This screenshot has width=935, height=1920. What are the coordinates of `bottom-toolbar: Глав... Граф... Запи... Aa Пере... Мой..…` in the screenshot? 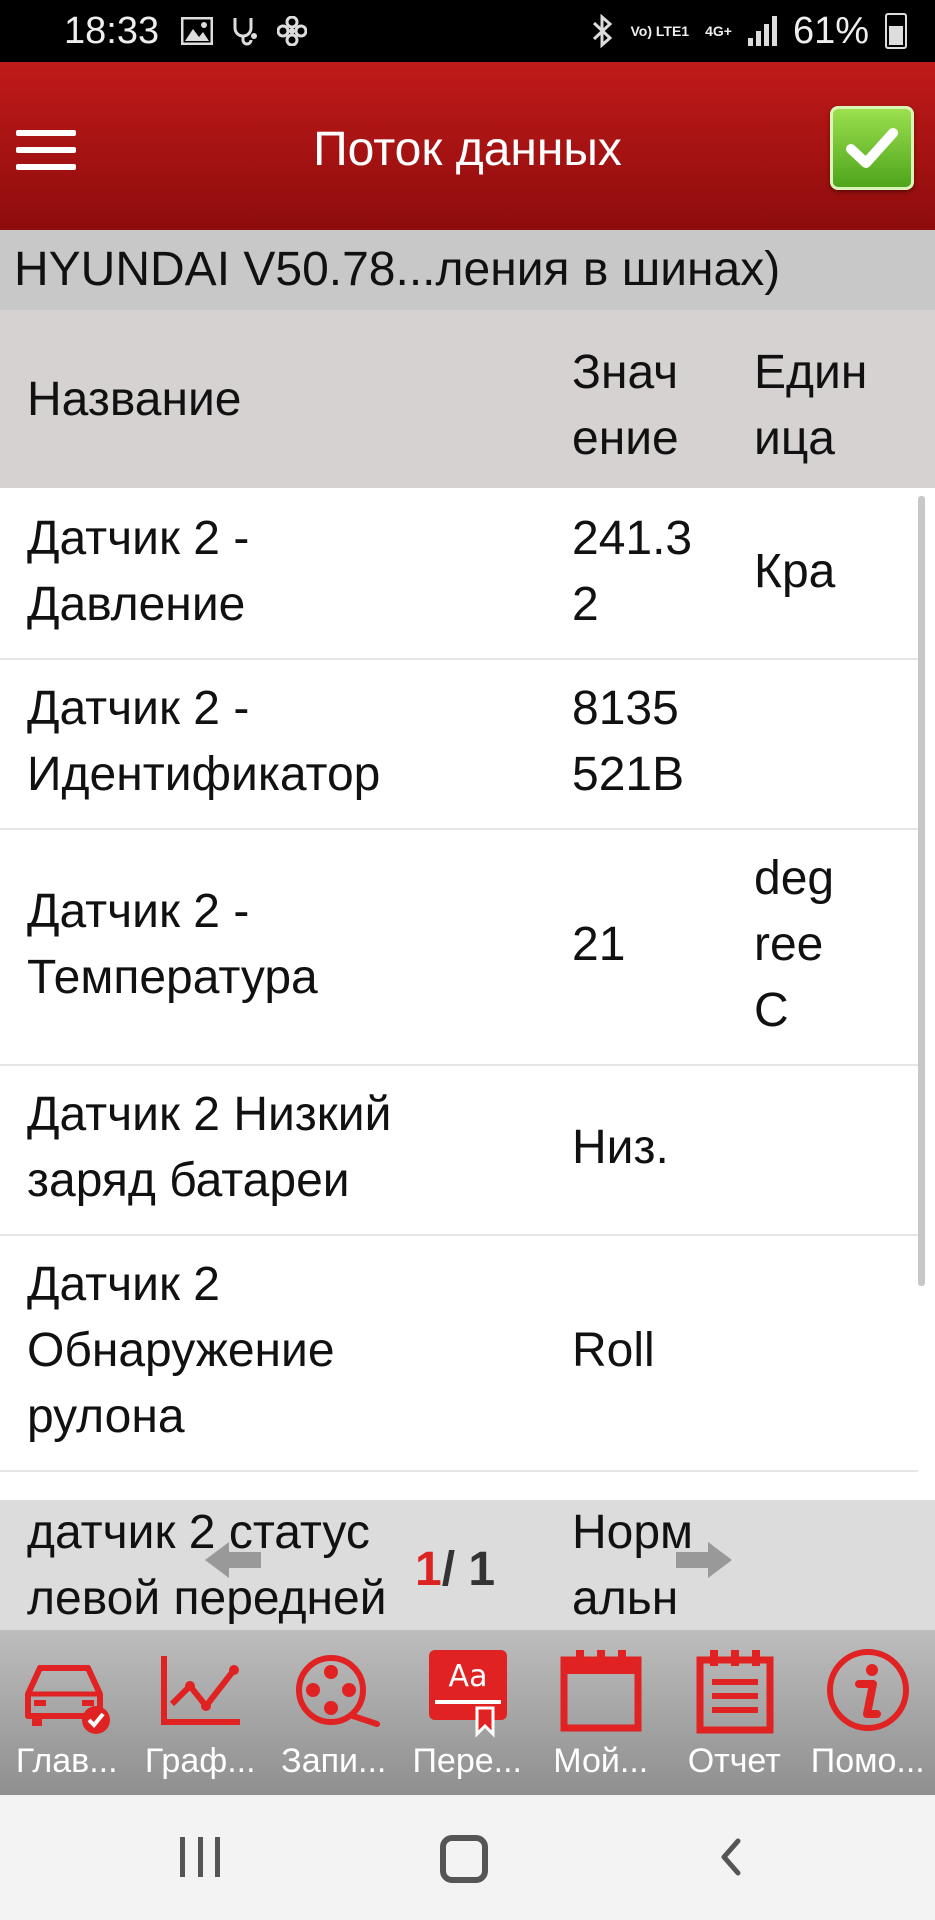 It's located at (467, 1712).